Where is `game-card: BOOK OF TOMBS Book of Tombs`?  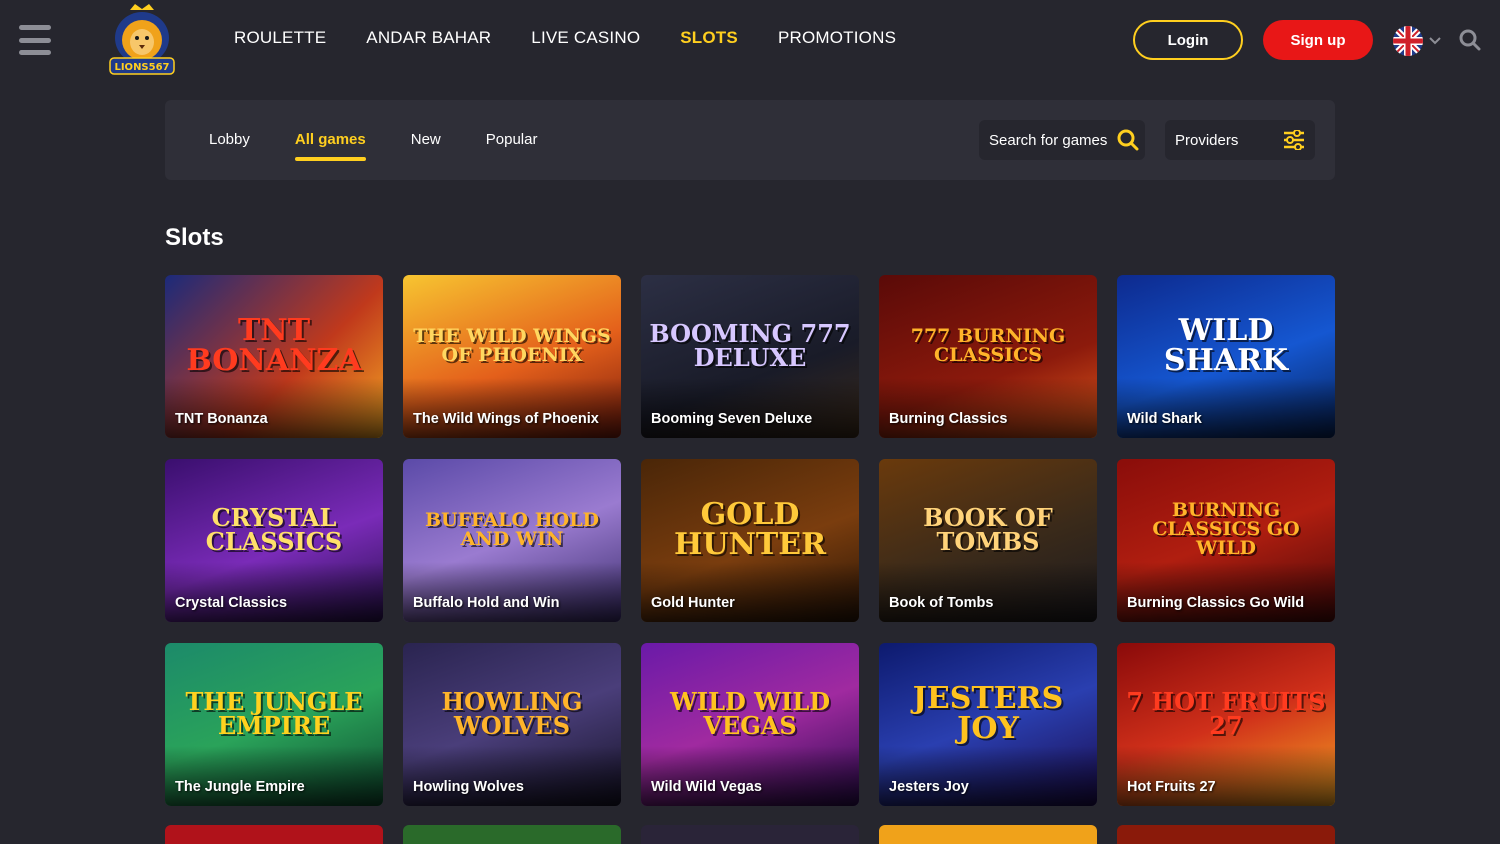
game-card: BOOK OF TOMBS Book of Tombs is located at coordinates (988, 540).